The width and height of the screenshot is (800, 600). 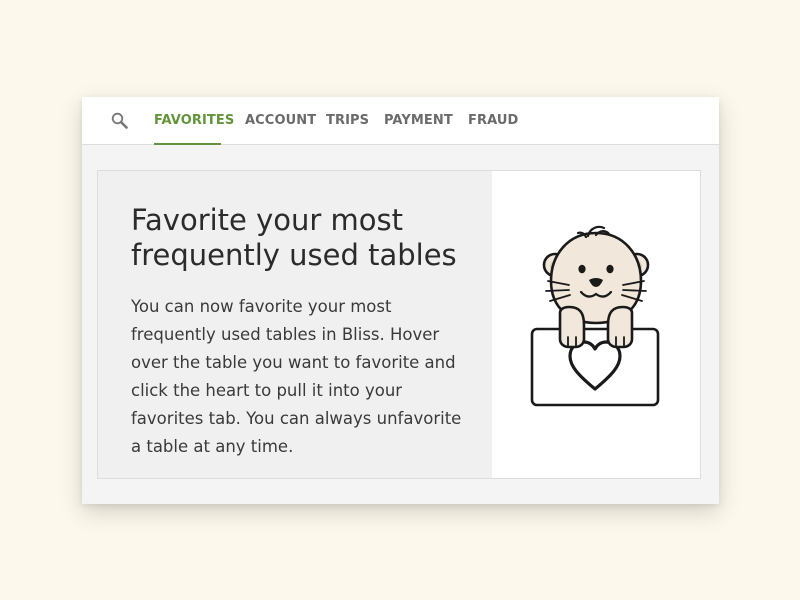 I want to click on search-icon, so click(x=119, y=120).